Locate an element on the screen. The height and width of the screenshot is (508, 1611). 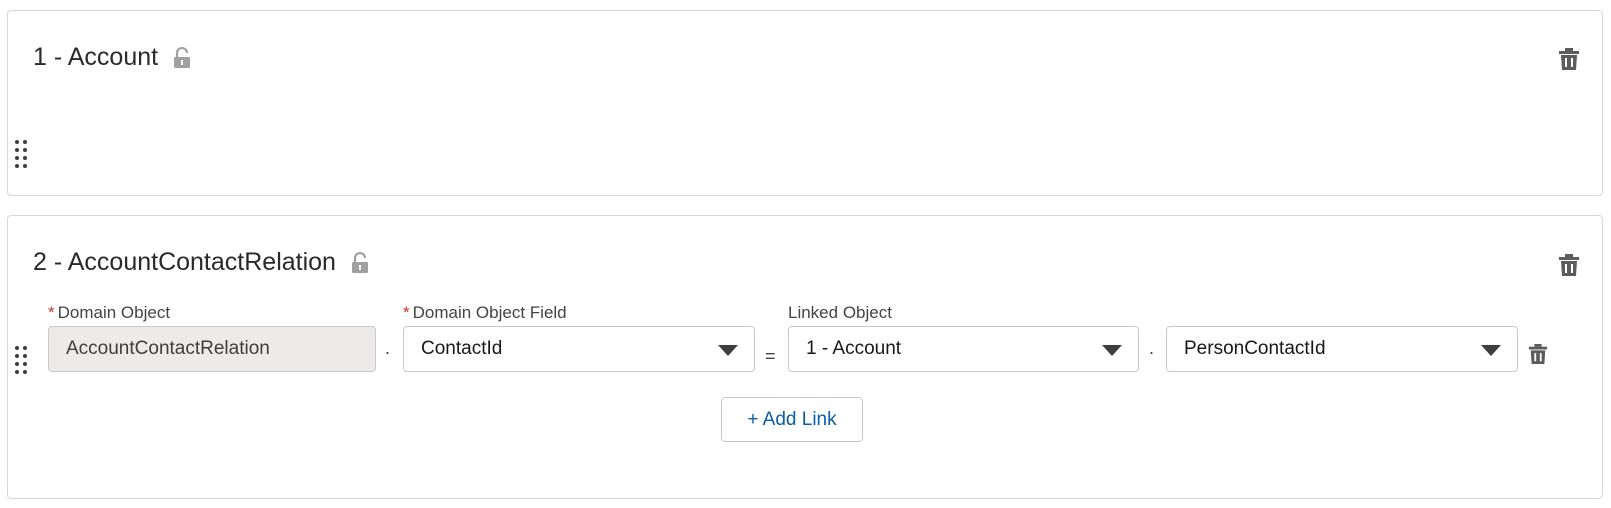
linked-object-field: Linked Object 1 - Account is located at coordinates (963, 338).